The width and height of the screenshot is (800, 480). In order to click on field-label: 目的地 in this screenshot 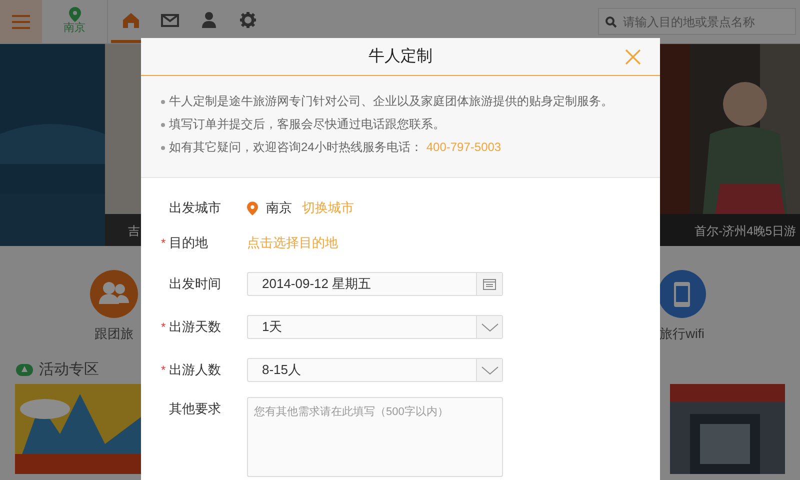, I will do `click(188, 243)`.